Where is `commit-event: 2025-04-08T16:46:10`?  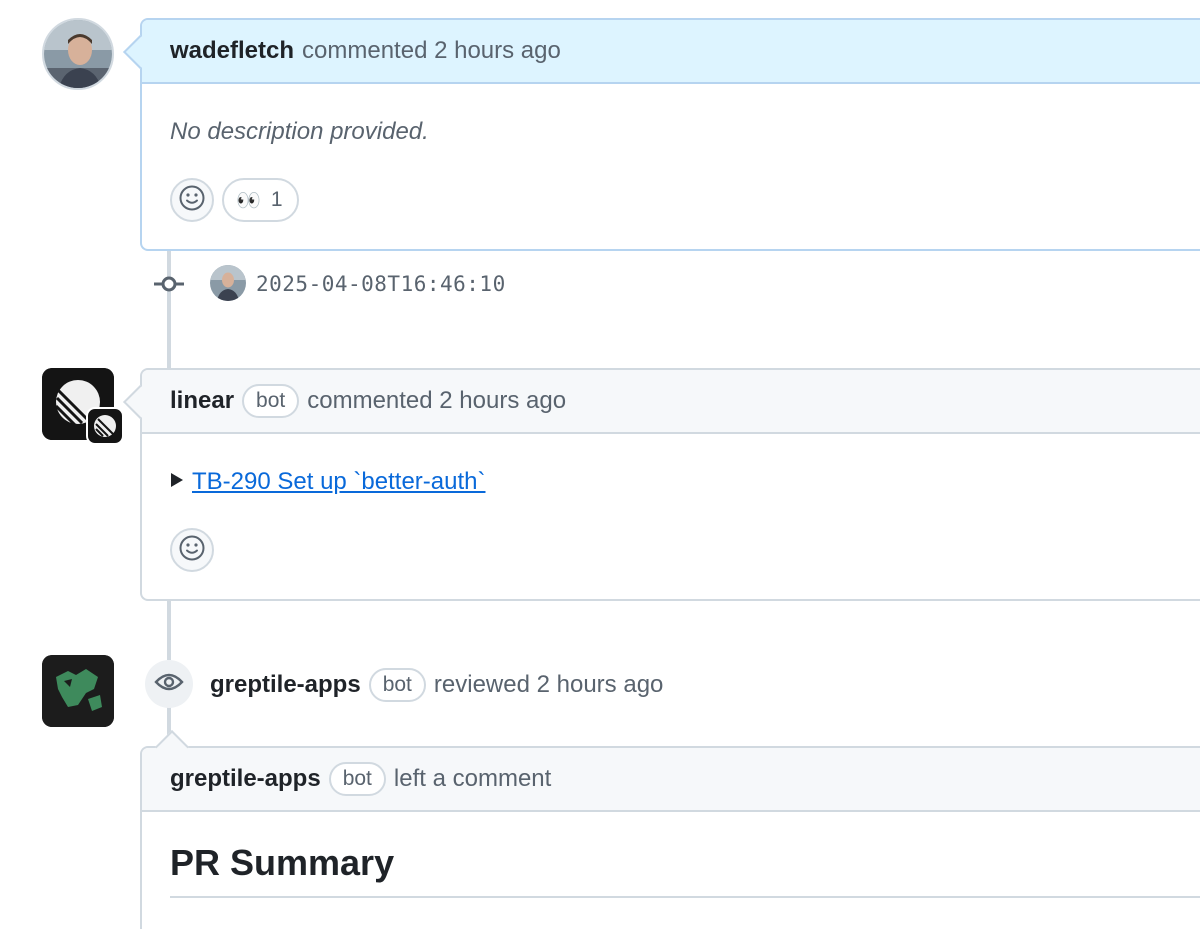
commit-event: 2025-04-08T16:46:10 is located at coordinates (600, 284).